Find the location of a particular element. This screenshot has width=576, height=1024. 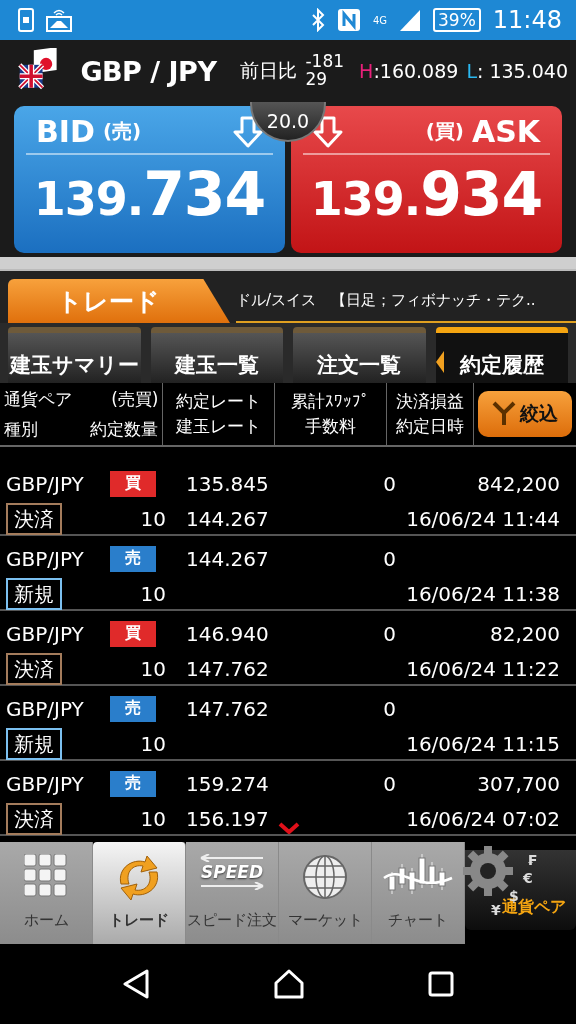

rate-cell-text: 146.940 is located at coordinates (227, 633).